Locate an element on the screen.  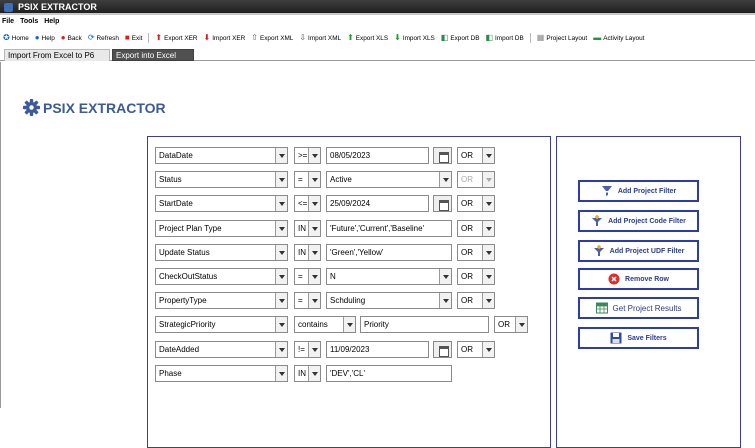
project-layout-button: ▦ Project Layout is located at coordinates (562, 38).